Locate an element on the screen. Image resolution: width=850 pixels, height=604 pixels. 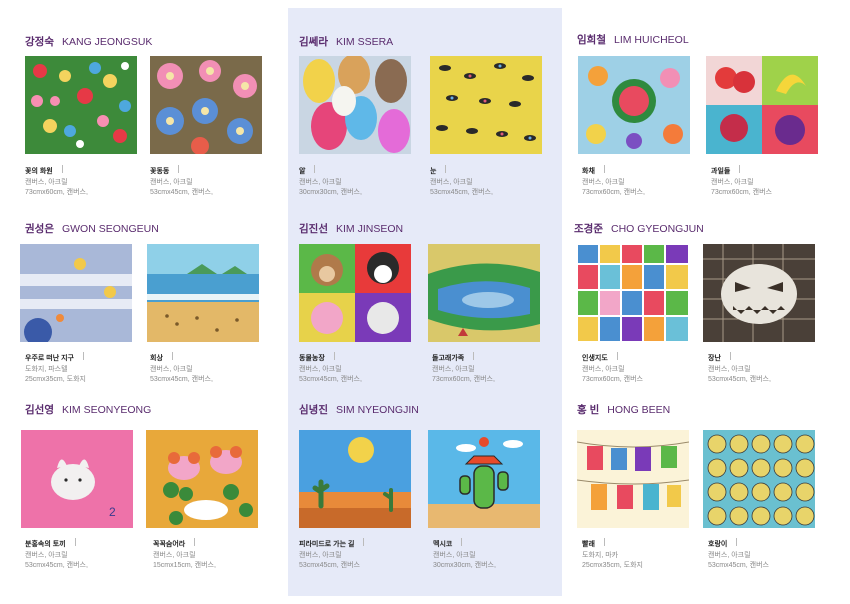
artwork-caption: 호랑이 캔버스, 아크릴 53cmx45cm, 캔버스 is located at coordinates (767, 552).